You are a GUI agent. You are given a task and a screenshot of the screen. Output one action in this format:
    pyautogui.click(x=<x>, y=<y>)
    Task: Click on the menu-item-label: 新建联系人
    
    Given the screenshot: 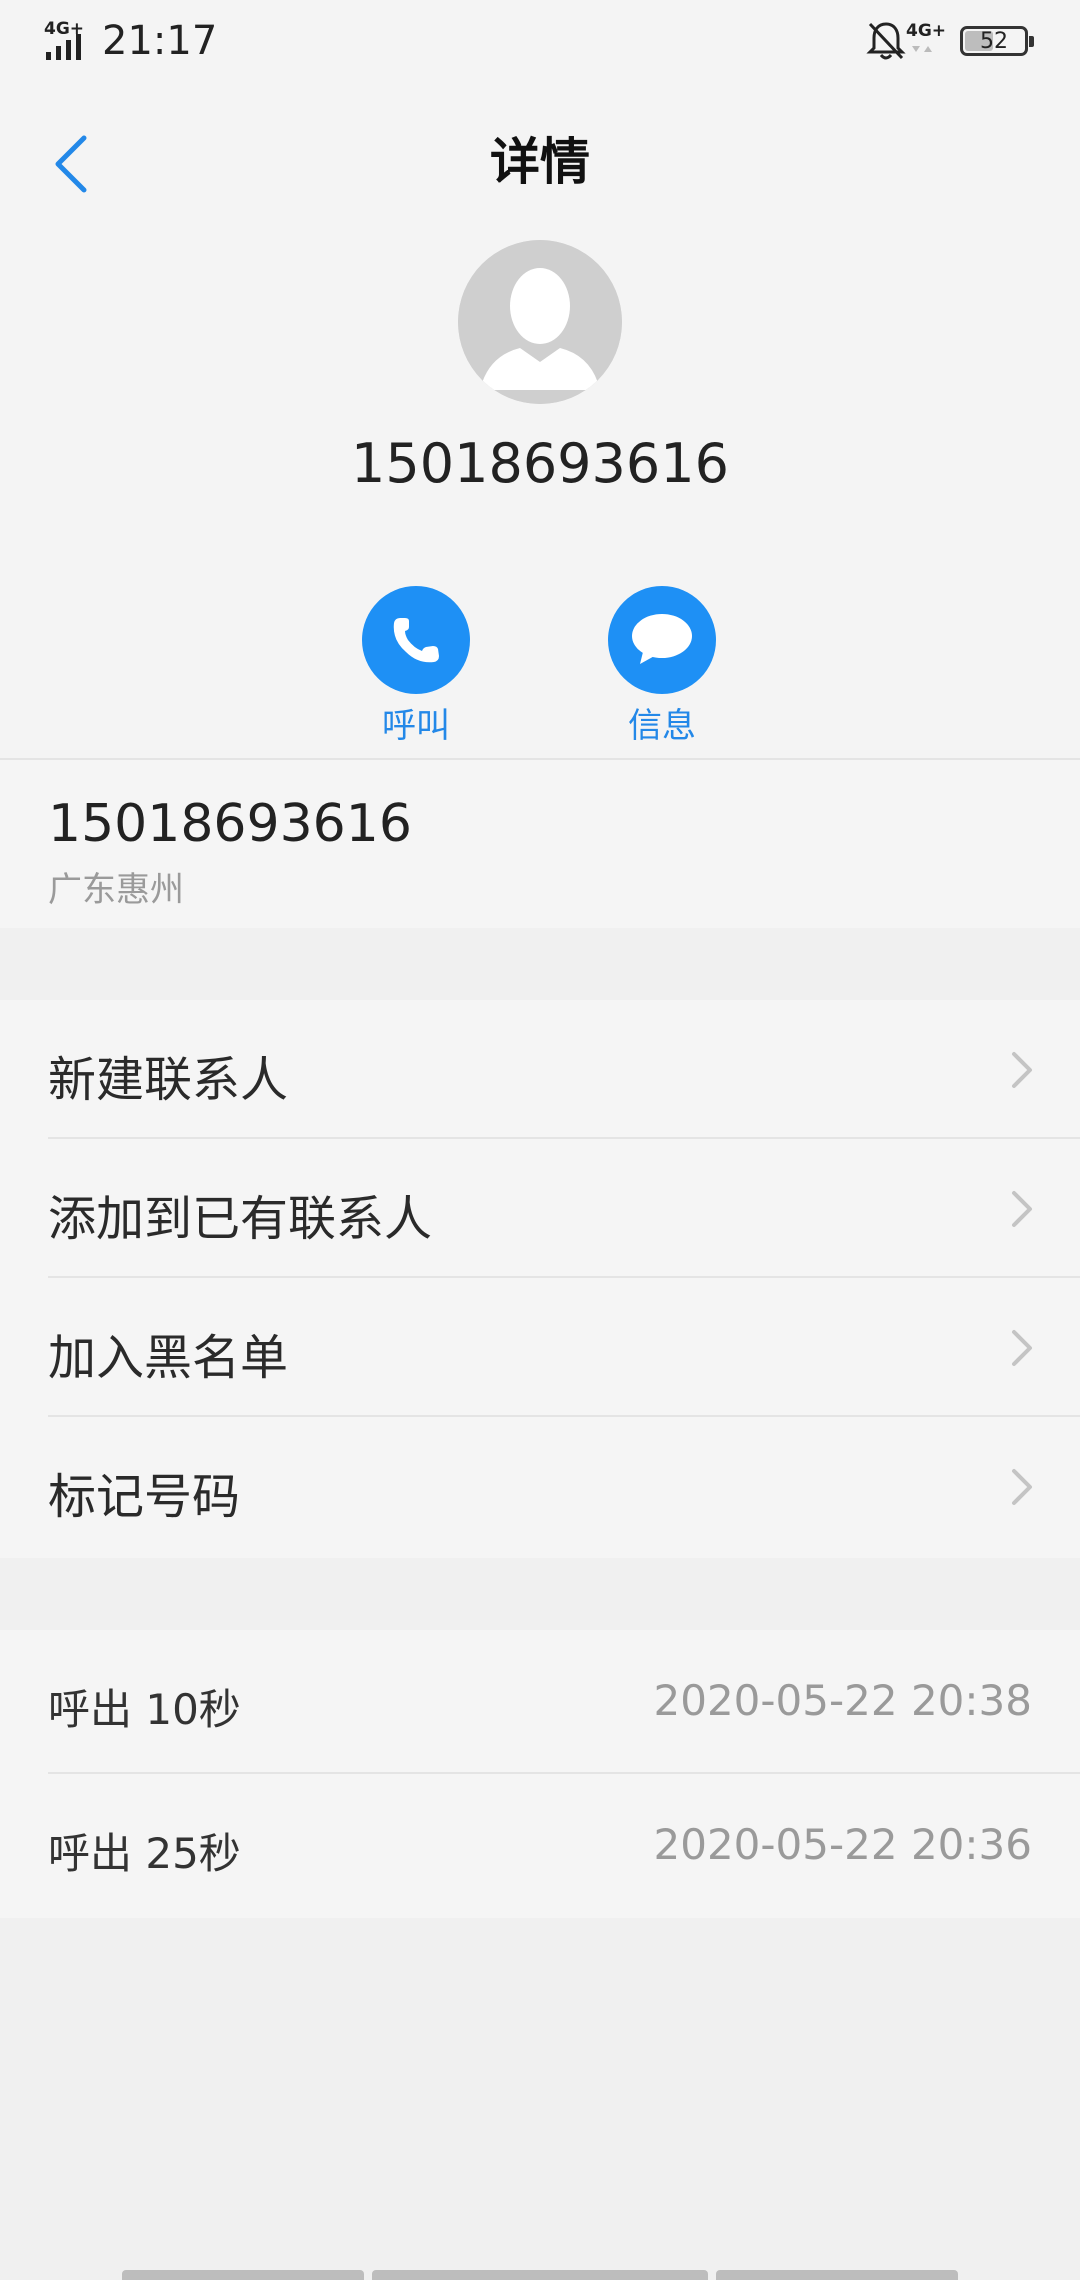 What is the action you would take?
    pyautogui.click(x=168, y=1080)
    